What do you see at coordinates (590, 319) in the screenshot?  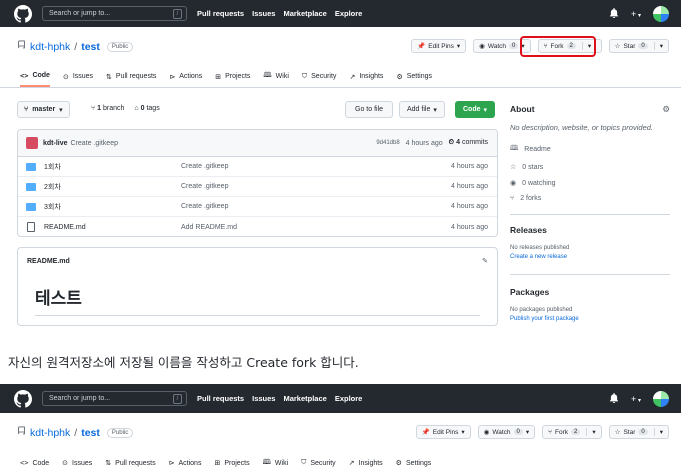 I see `publish-package-link: Publish your first package` at bounding box center [590, 319].